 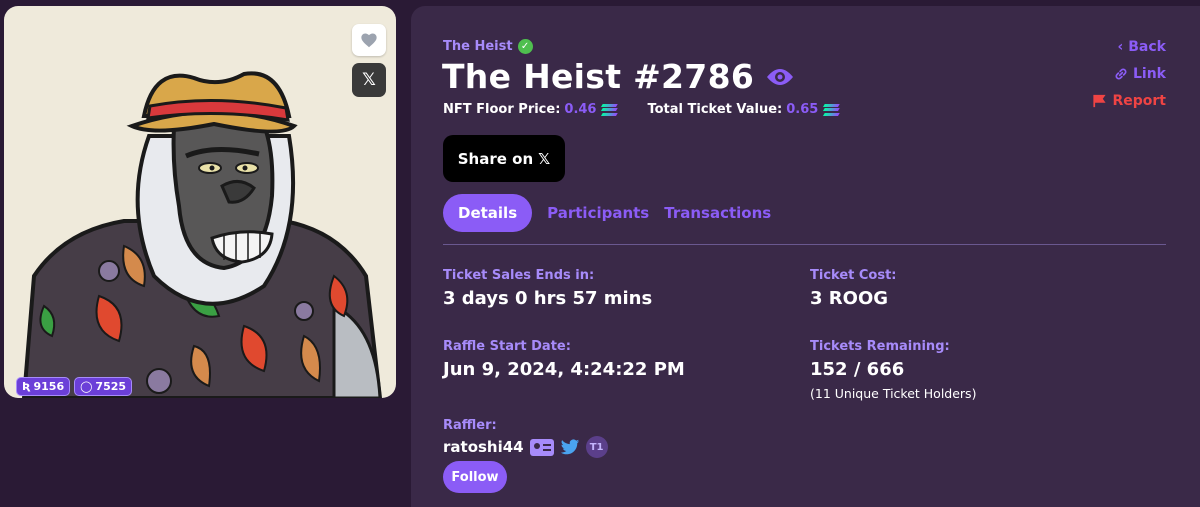 I want to click on rarity-value: 9156, so click(x=49, y=386).